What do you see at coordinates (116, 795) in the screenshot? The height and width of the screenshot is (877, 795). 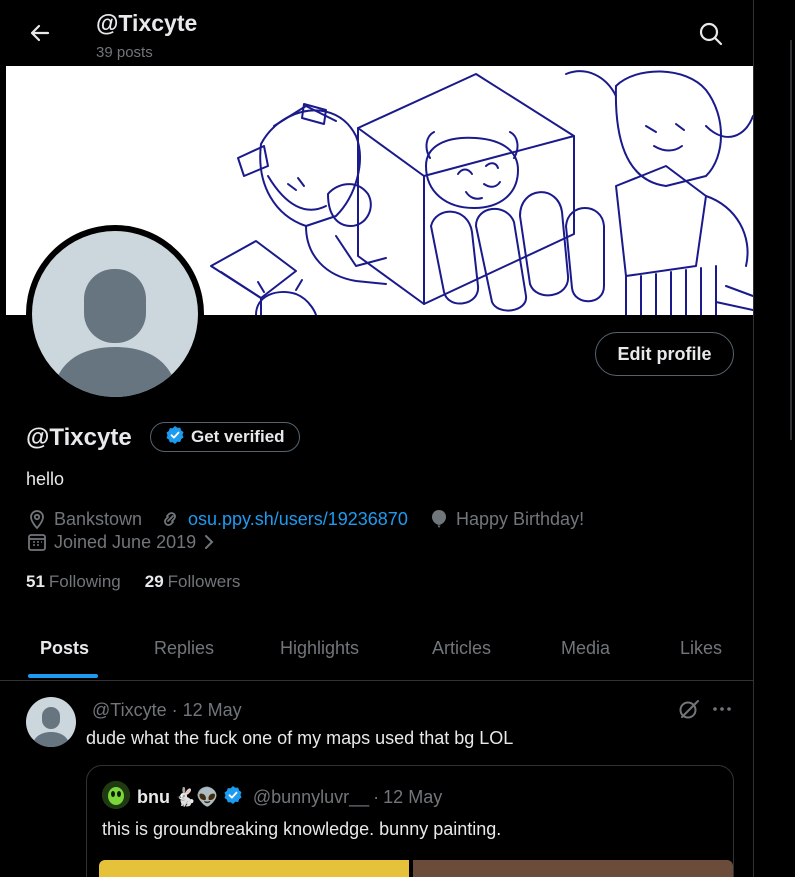 I see `quote-avatar` at bounding box center [116, 795].